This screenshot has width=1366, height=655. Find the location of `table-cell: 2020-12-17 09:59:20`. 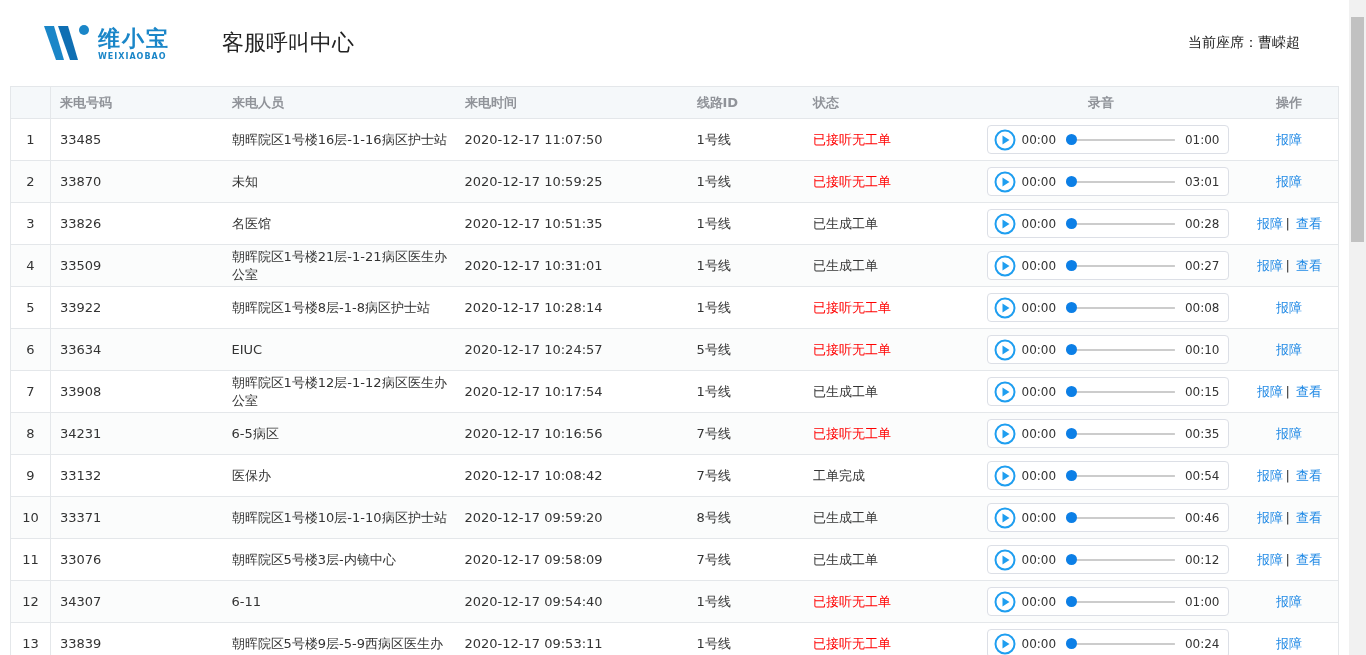

table-cell: 2020-12-17 09:59:20 is located at coordinates (571, 517).